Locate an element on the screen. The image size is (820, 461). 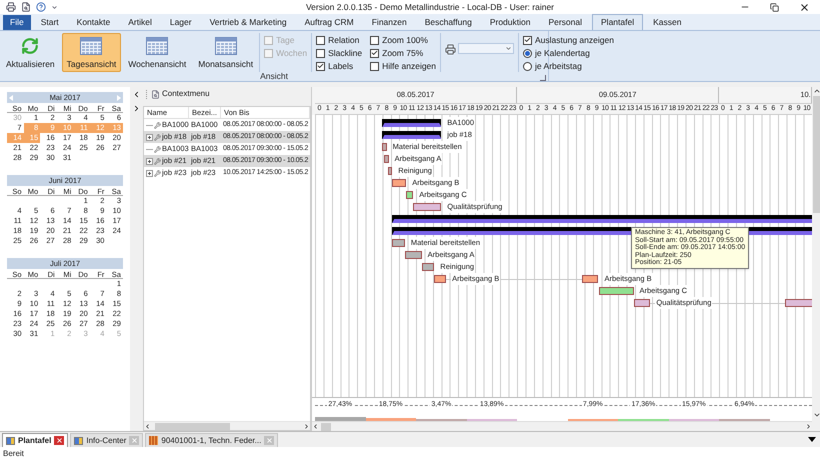
restore-icon is located at coordinates (774, 7).